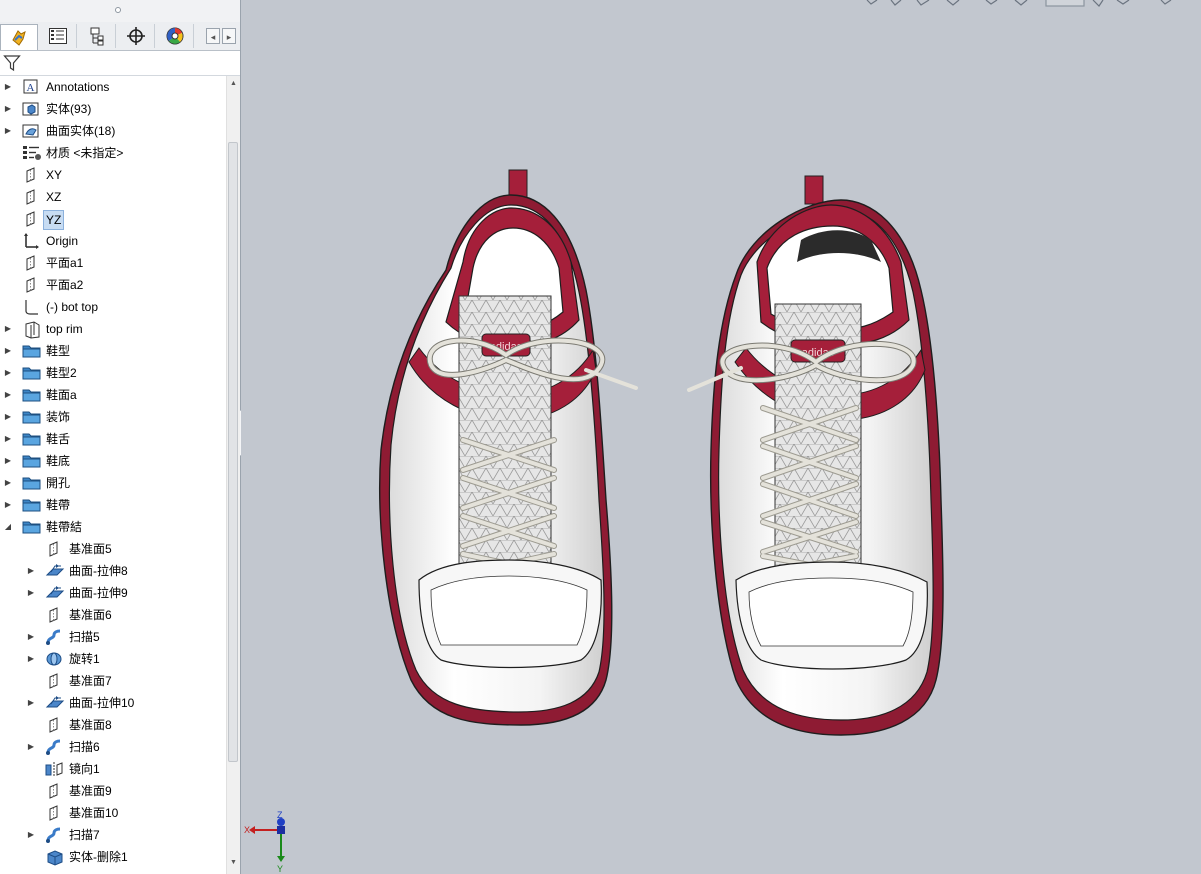 This screenshot has width=1201, height=874. I want to click on scroll-down-arrow-icon: ▼, so click(233, 864).